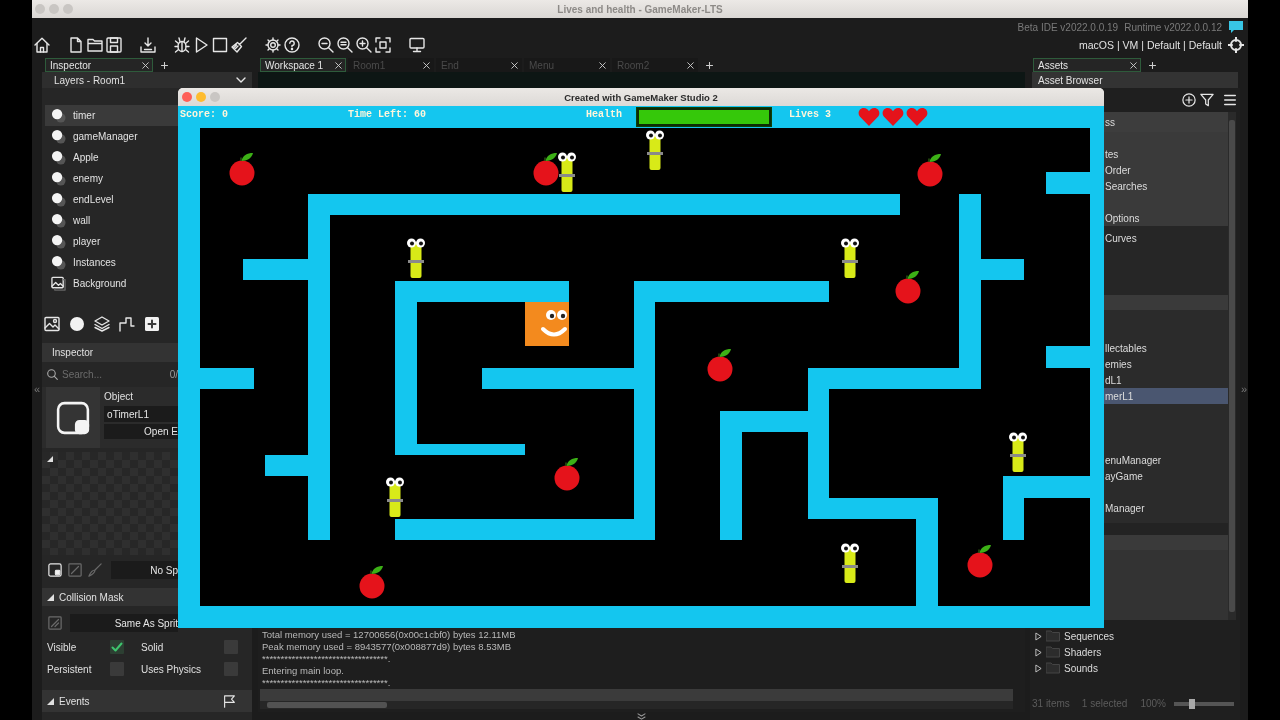 This screenshot has width=1280, height=720. I want to click on layer-item: wall, so click(111, 220).